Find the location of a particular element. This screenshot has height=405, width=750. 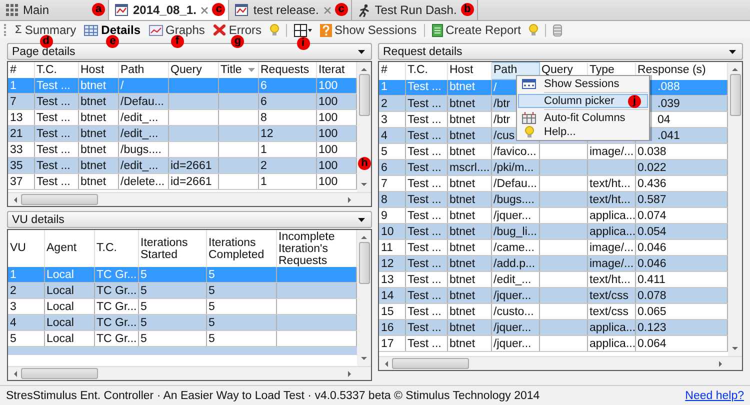

tab: 2014_08_1. c is located at coordinates (169, 10).